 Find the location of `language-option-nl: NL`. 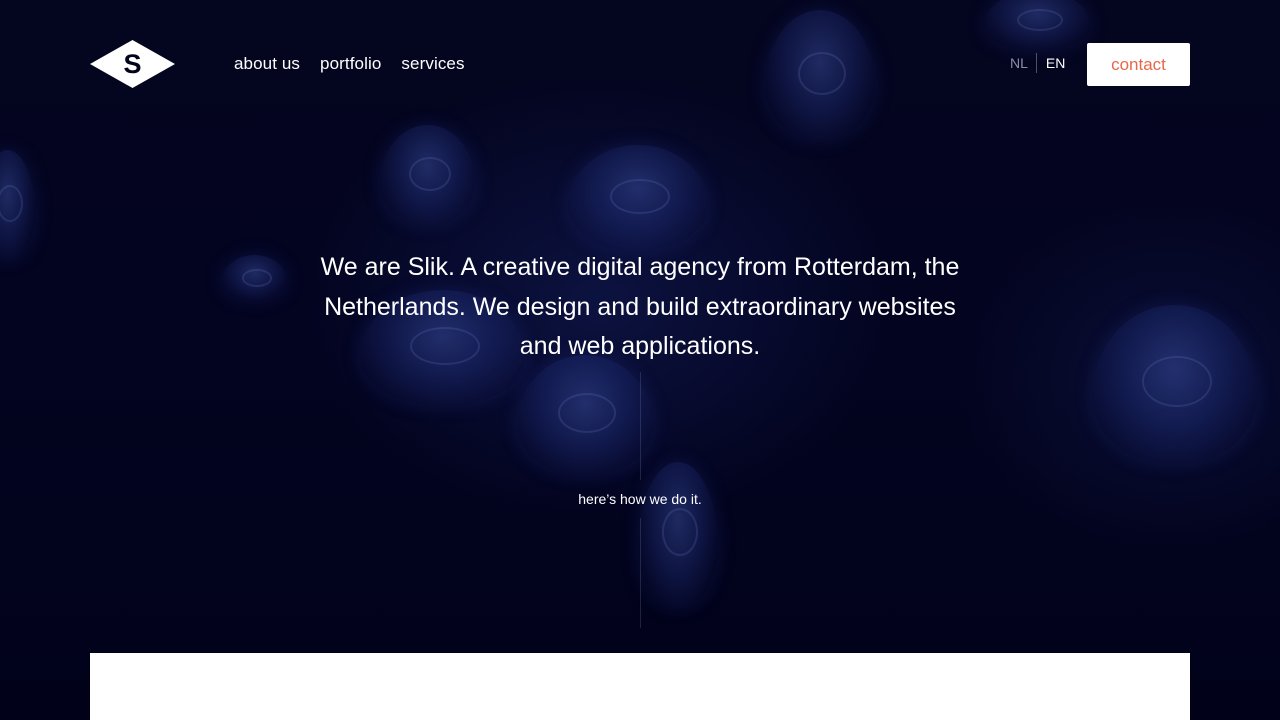

language-option-nl: NL is located at coordinates (1023, 63).